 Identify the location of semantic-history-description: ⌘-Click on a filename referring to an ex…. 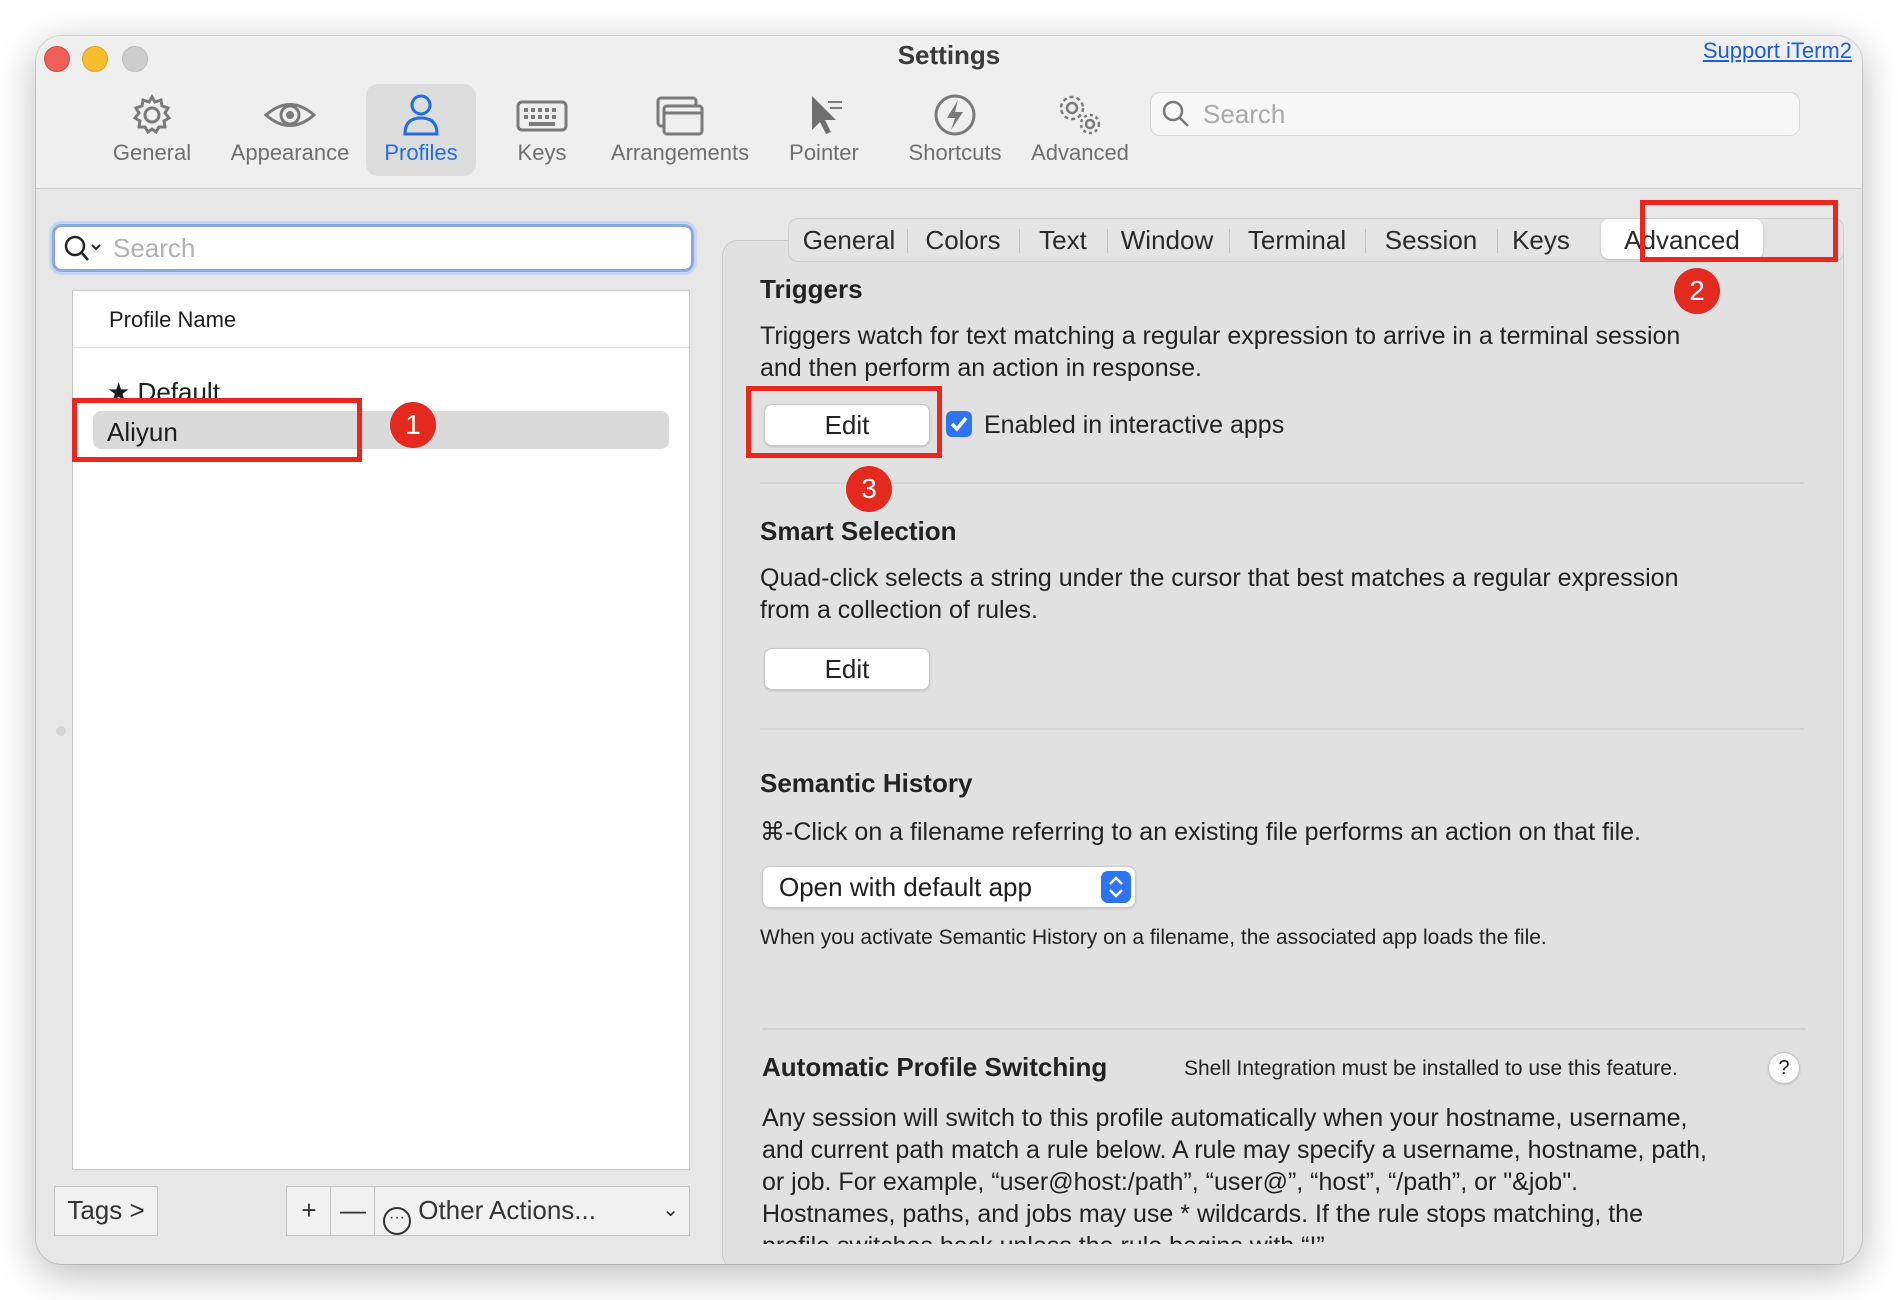
(1200, 832).